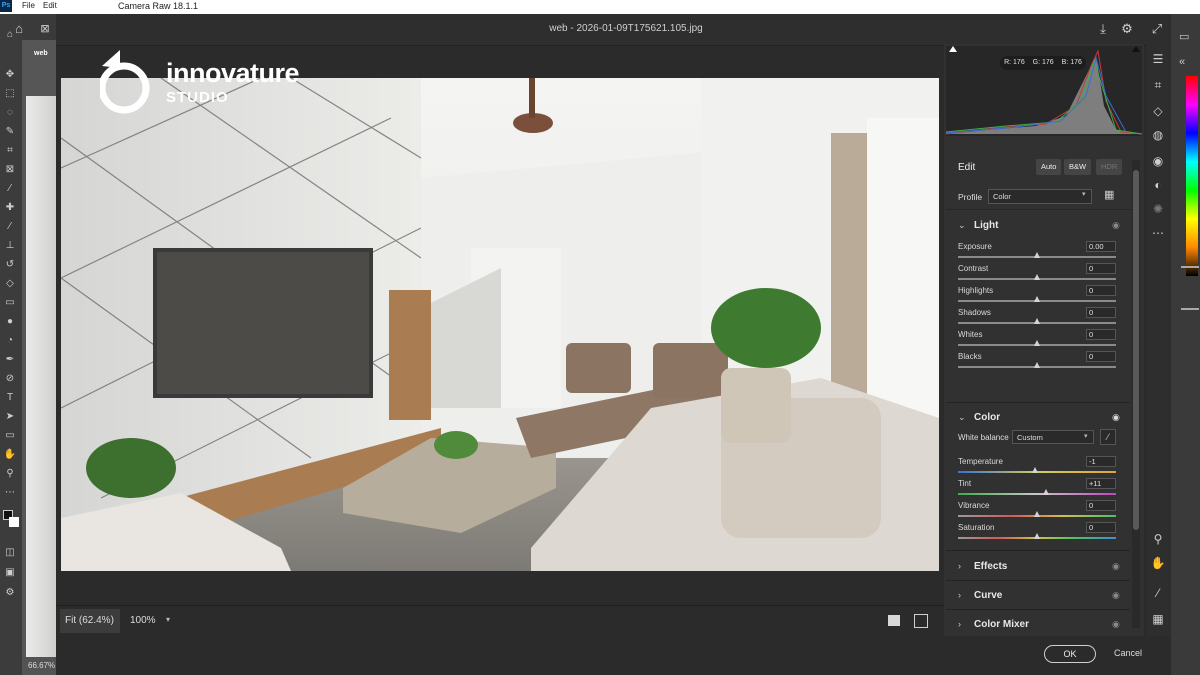 Image resolution: width=1200 pixels, height=675 pixels. What do you see at coordinates (1158, 59) in the screenshot?
I see `edit-sliders-icon: ☰` at bounding box center [1158, 59].